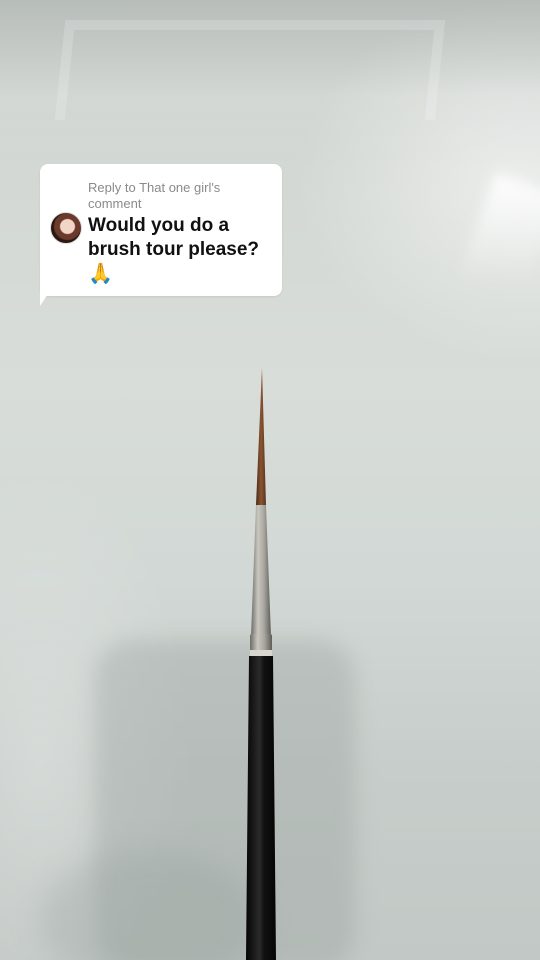 The image size is (540, 960). What do you see at coordinates (261, 436) in the screenshot?
I see `brush-bristles` at bounding box center [261, 436].